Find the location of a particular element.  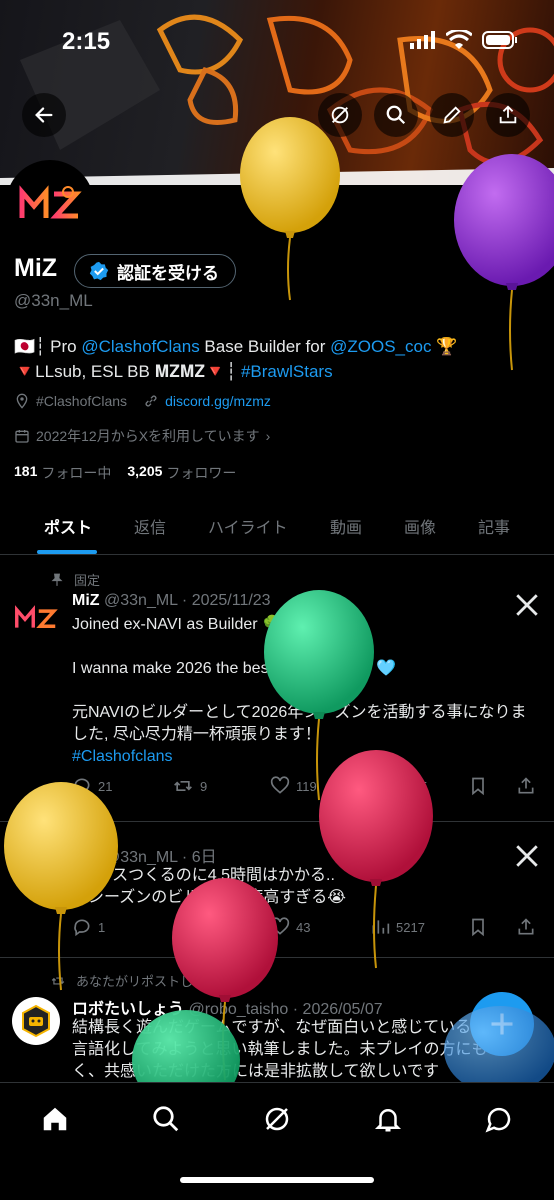

back-arrow-icon is located at coordinates (44, 115).